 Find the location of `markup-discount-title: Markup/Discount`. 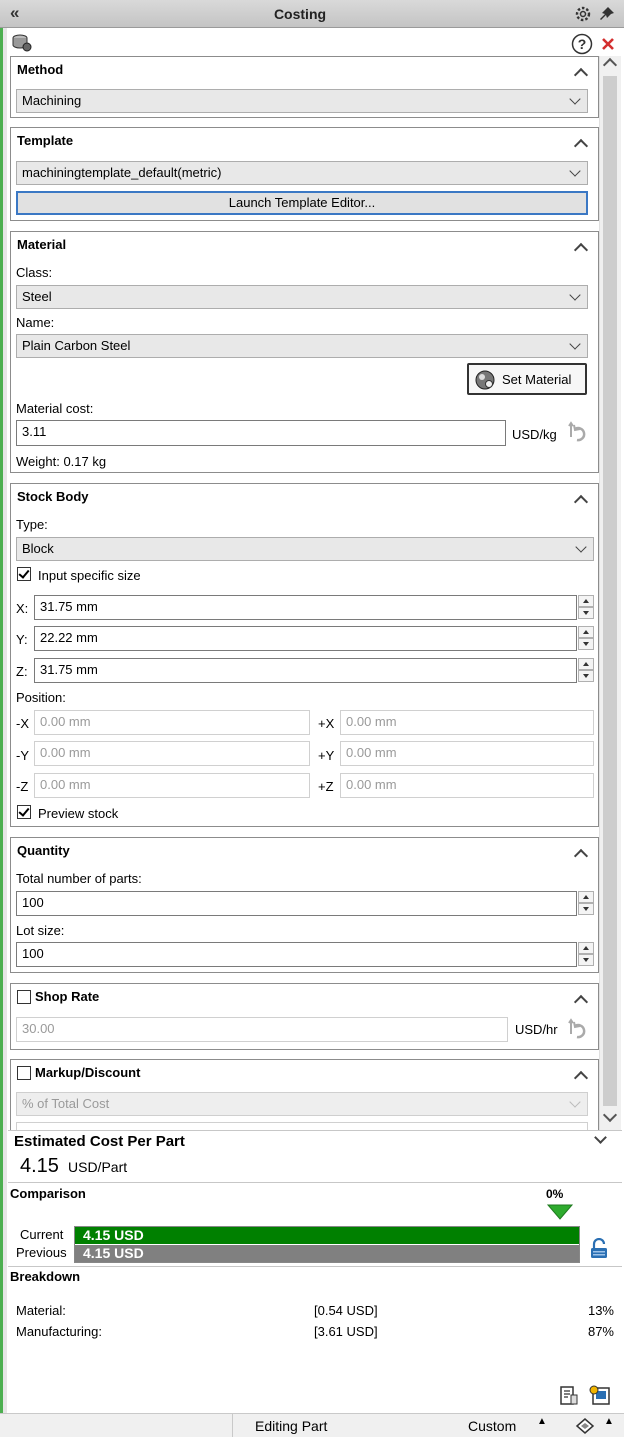

markup-discount-title: Markup/Discount is located at coordinates (88, 1072).